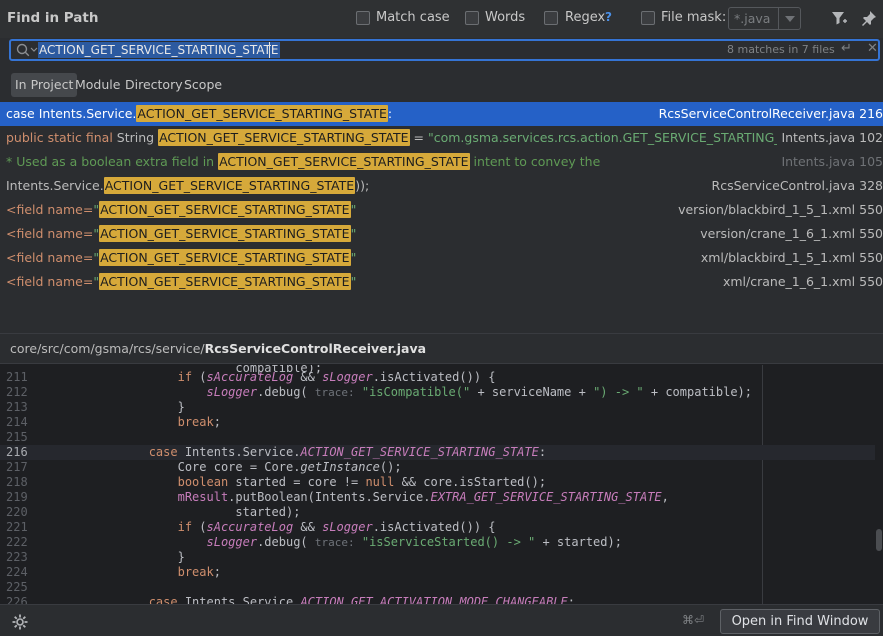 This screenshot has width=883, height=636. What do you see at coordinates (830, 138) in the screenshot?
I see `result-file: Intents.java 102` at bounding box center [830, 138].